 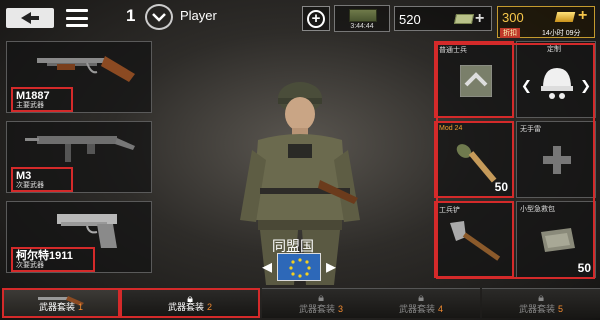 What do you see at coordinates (159, 17) in the screenshot?
I see `rank-chevron-icon` at bounding box center [159, 17].